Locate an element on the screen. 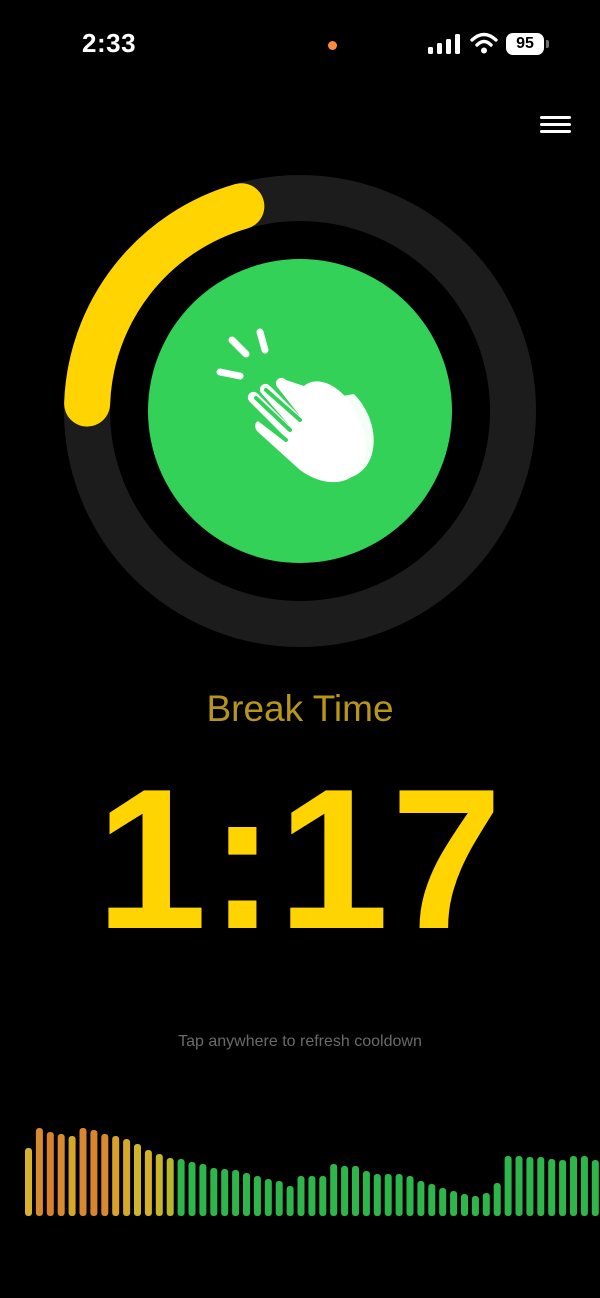 The image size is (600, 1298). countdown-timer: 1:17 is located at coordinates (300, 859).